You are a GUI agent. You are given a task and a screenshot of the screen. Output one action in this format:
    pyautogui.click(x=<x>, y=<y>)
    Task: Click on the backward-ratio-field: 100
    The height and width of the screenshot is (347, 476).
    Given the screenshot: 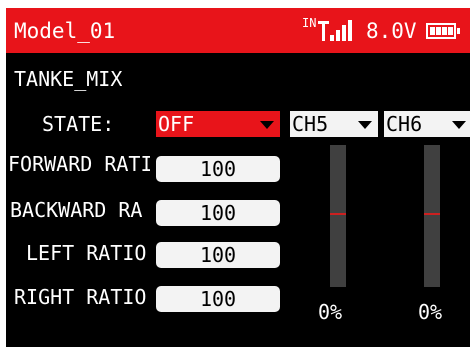 What is the action you would take?
    pyautogui.click(x=218, y=213)
    